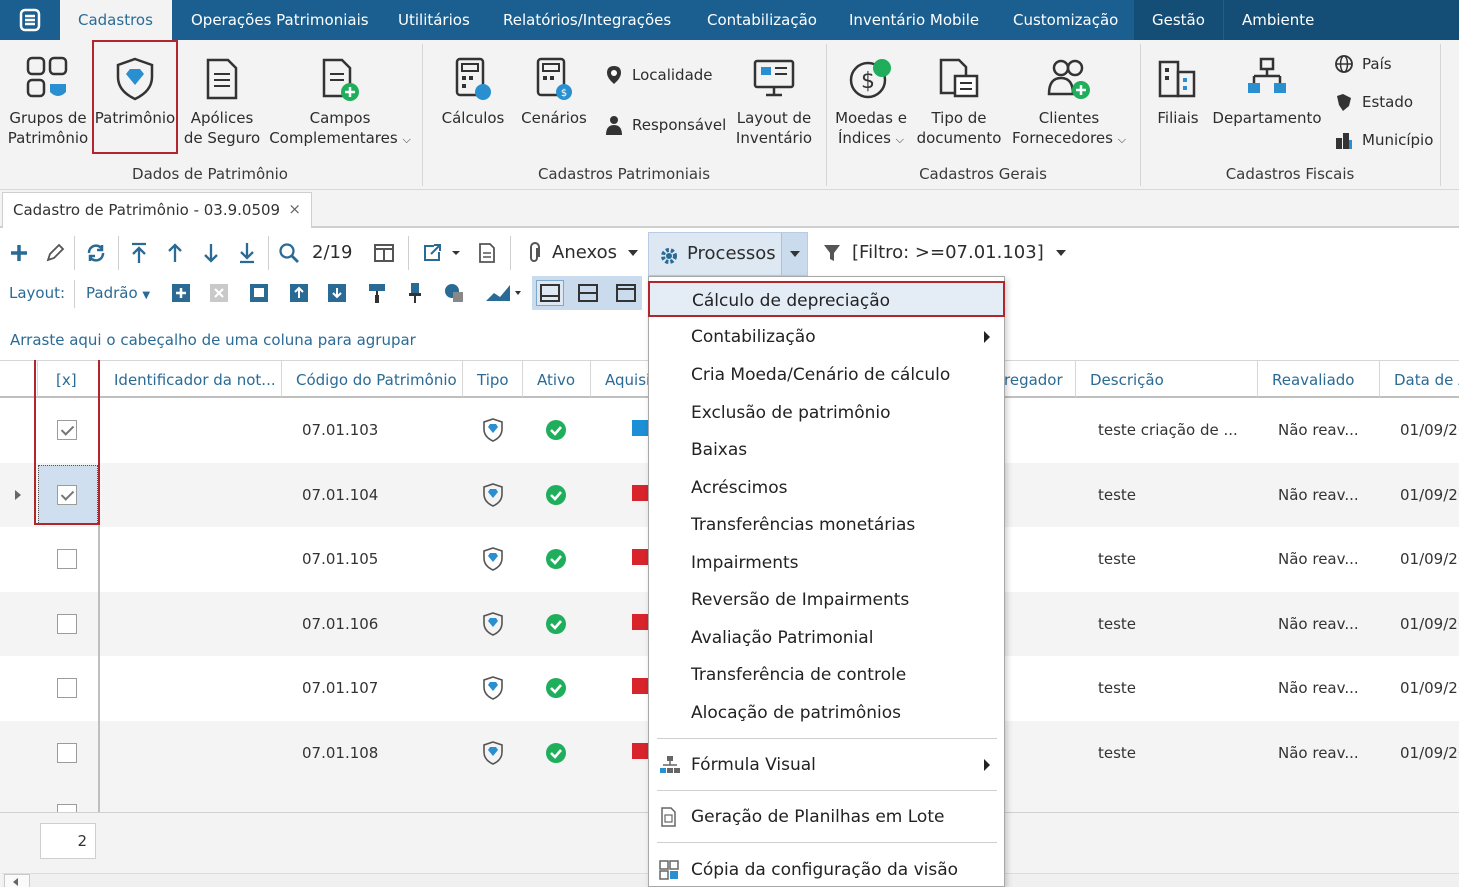 This screenshot has width=1459, height=887. Describe the element at coordinates (554, 92) in the screenshot. I see `cenarios-button: $ Cenários` at that location.